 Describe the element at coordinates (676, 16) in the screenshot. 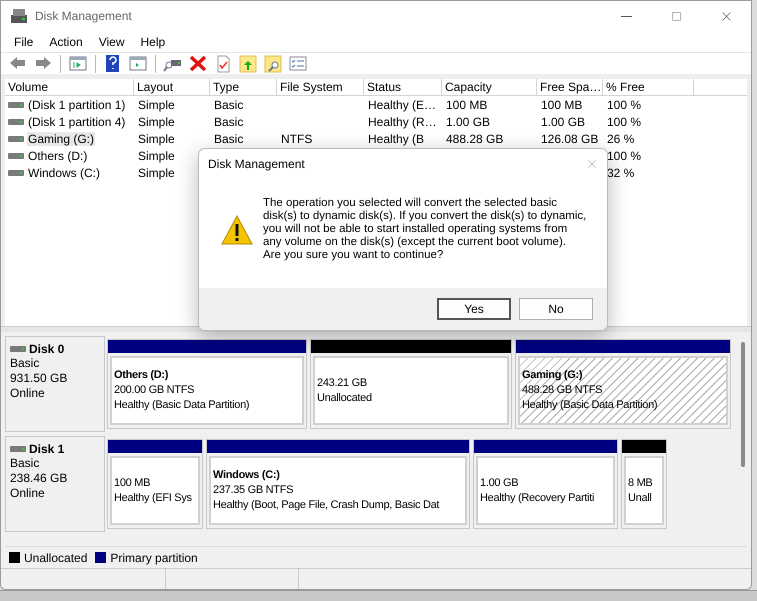

I see `maximize-icon` at that location.